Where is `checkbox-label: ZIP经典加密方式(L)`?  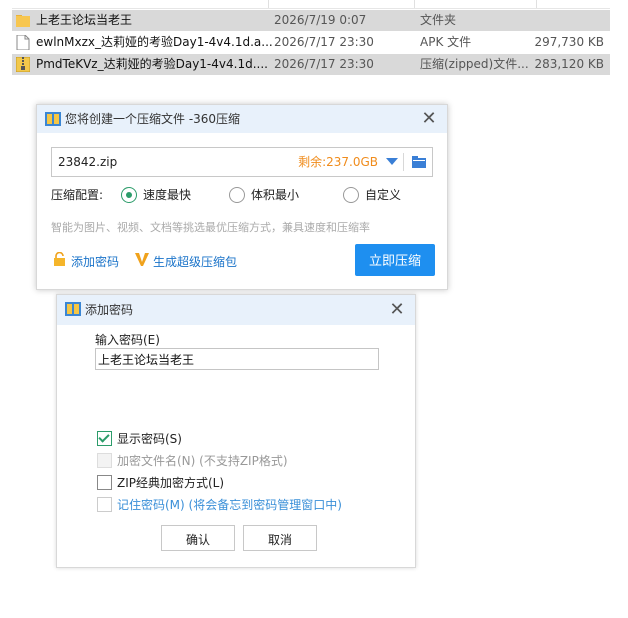 checkbox-label: ZIP经典加密方式(L) is located at coordinates (171, 483).